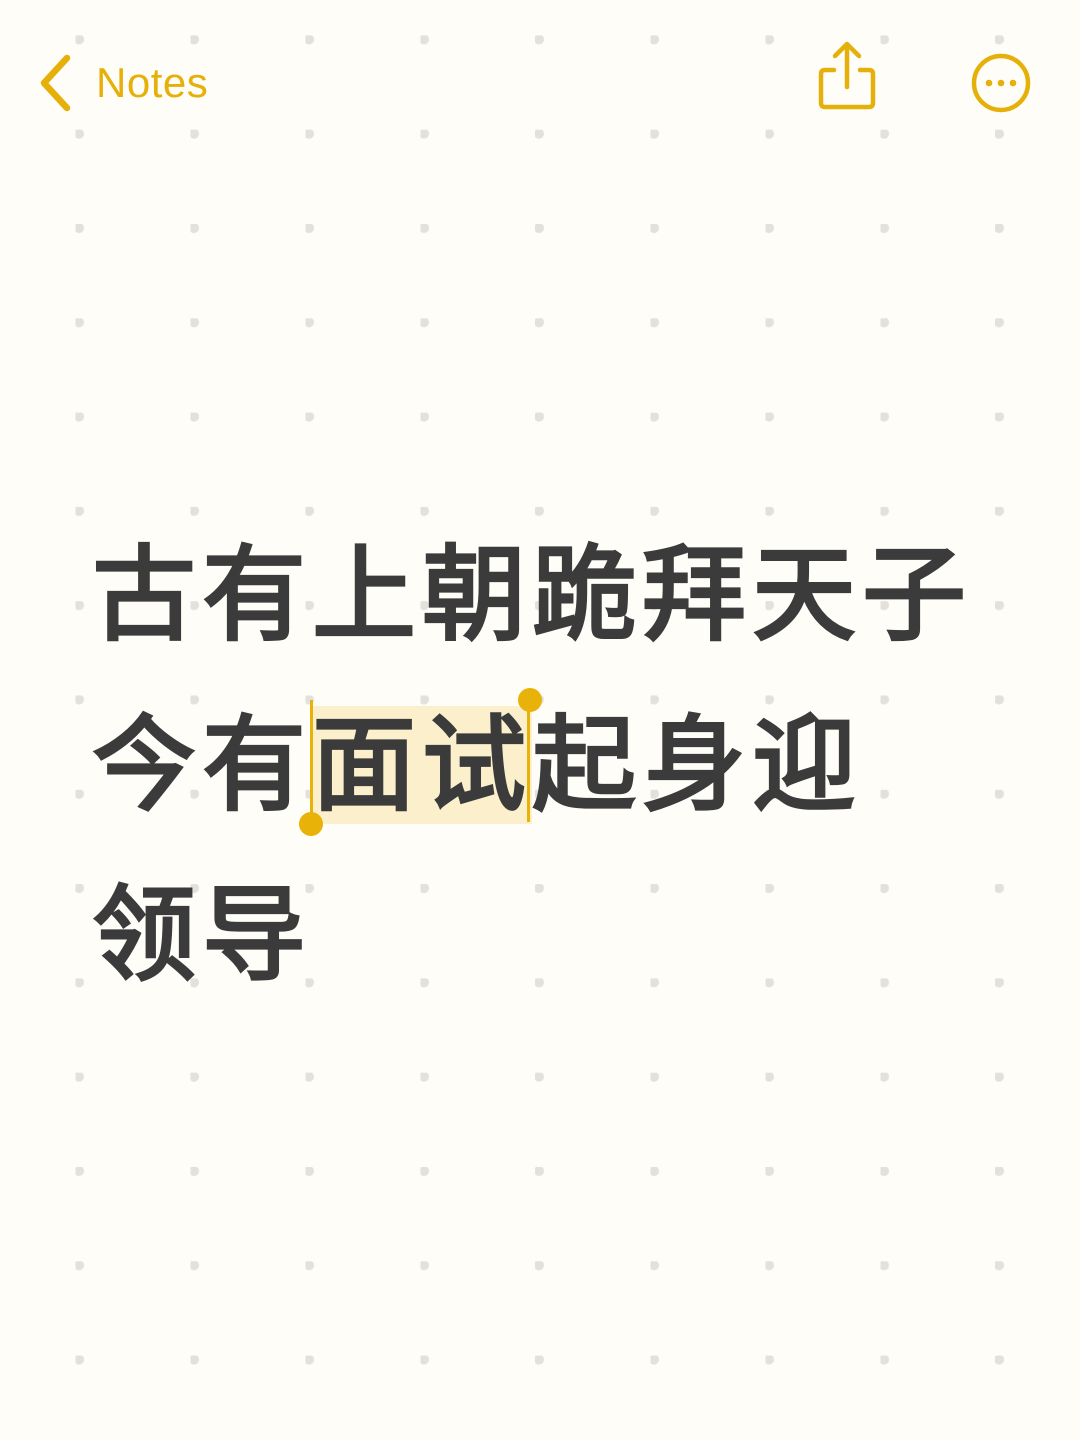  Describe the element at coordinates (202, 935) in the screenshot. I see `note-text: 领导` at that location.